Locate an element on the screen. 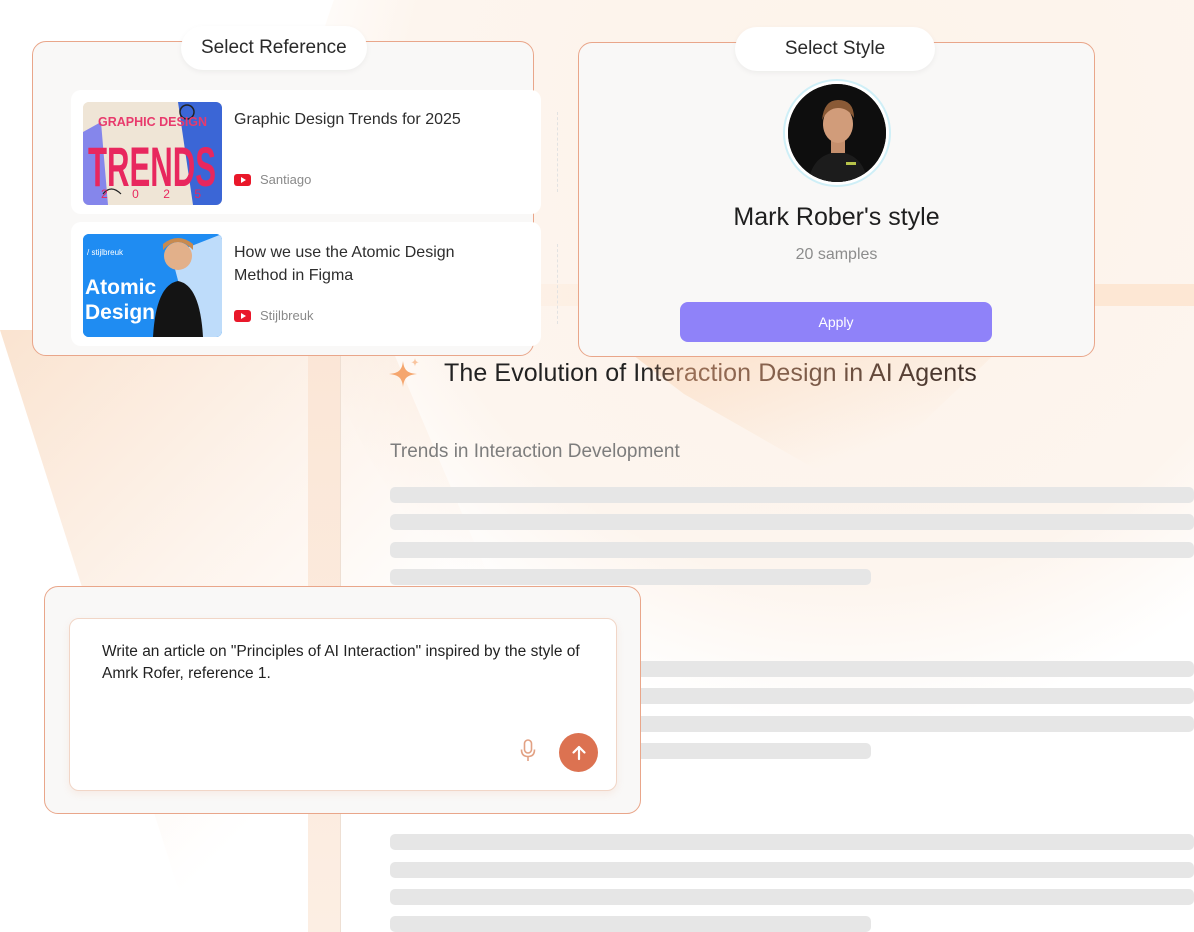 The height and width of the screenshot is (932, 1194). microphone-icon is located at coordinates (528, 751).